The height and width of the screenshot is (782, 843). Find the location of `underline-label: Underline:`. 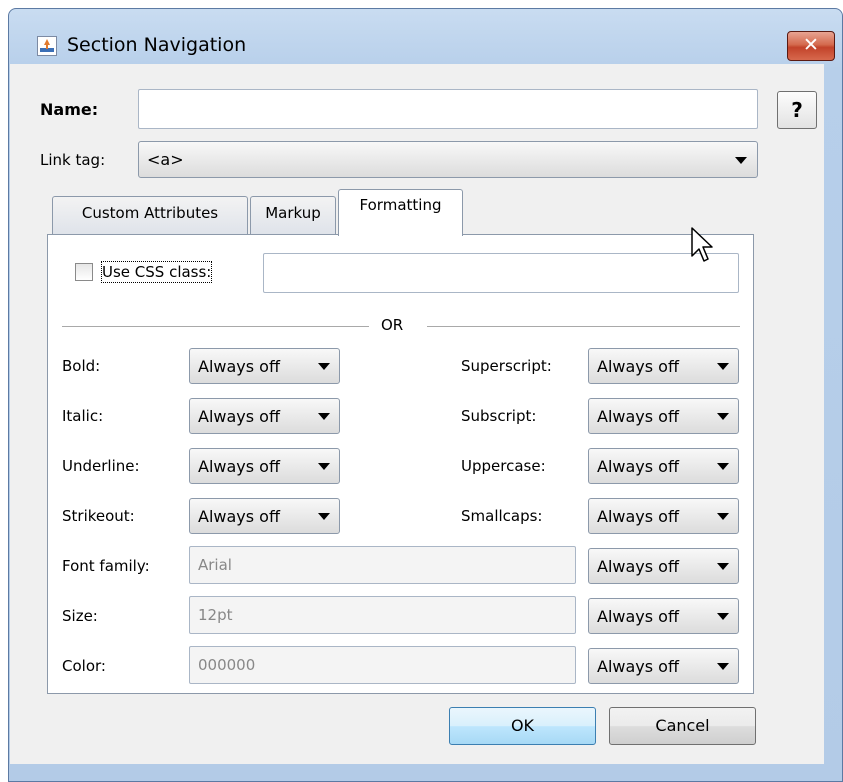

underline-label: Underline: is located at coordinates (101, 466).